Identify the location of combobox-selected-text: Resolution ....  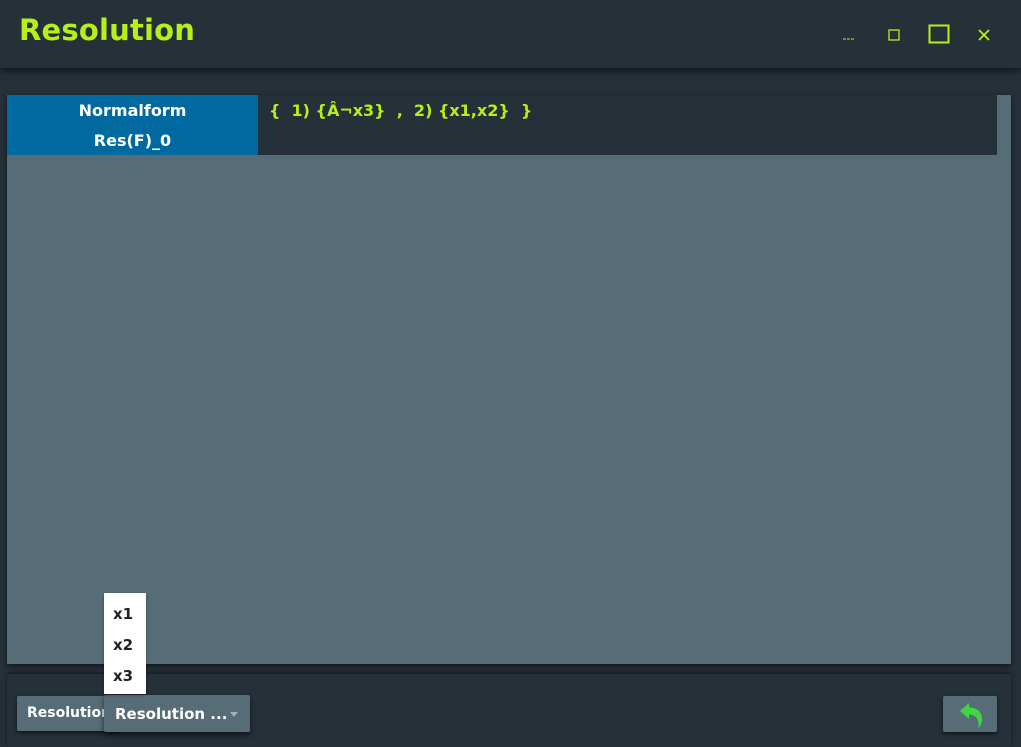
(171, 714).